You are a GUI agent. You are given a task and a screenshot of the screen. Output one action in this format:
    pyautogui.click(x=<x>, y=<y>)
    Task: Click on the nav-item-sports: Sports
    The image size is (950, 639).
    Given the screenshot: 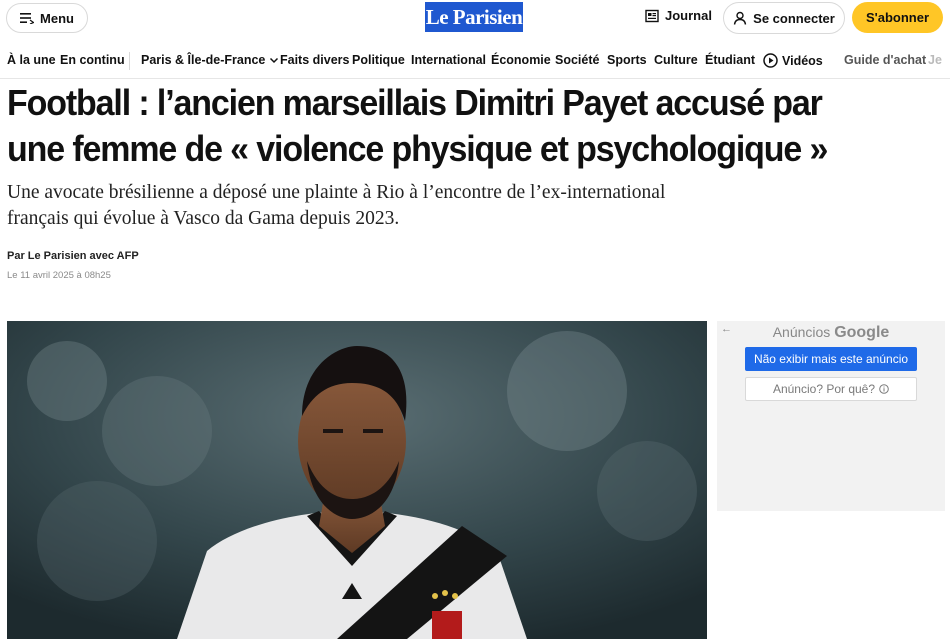 What is the action you would take?
    pyautogui.click(x=627, y=60)
    